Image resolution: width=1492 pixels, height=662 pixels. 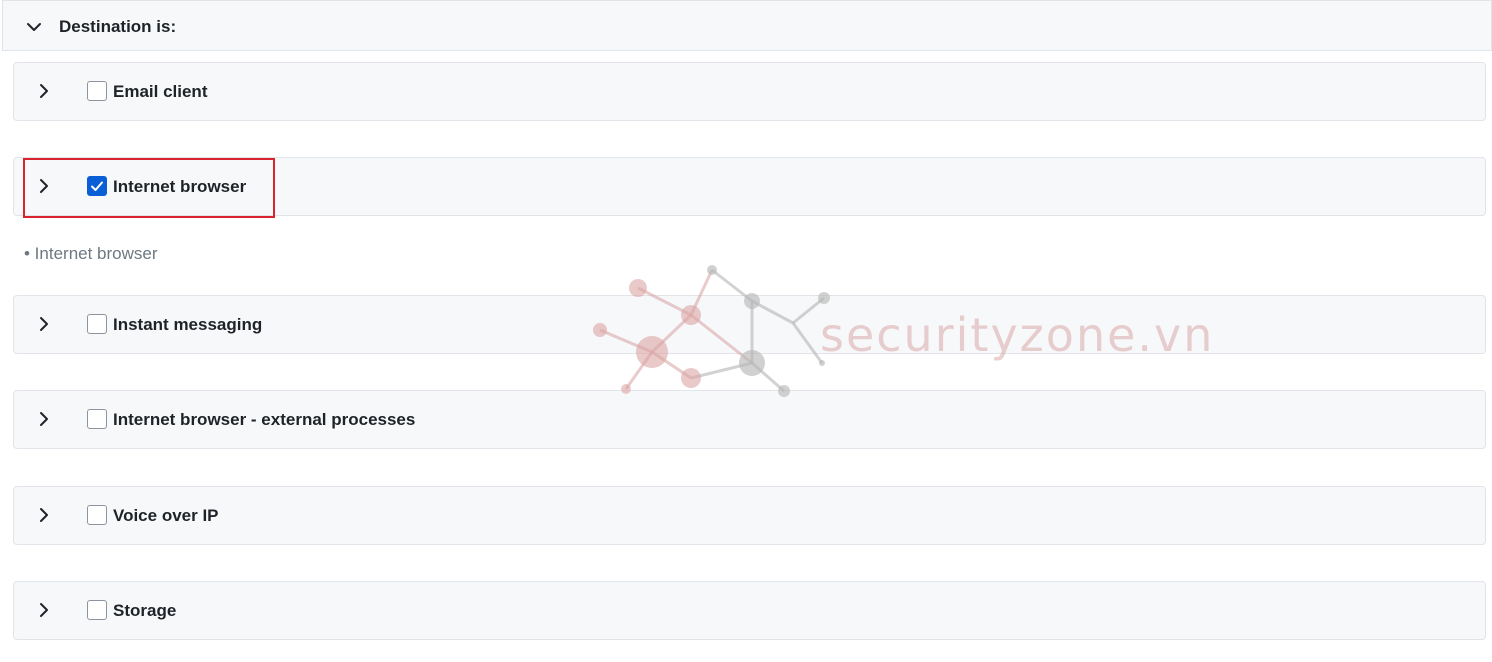 What do you see at coordinates (749, 91) in the screenshot?
I see `destination-row-email-client: Email client` at bounding box center [749, 91].